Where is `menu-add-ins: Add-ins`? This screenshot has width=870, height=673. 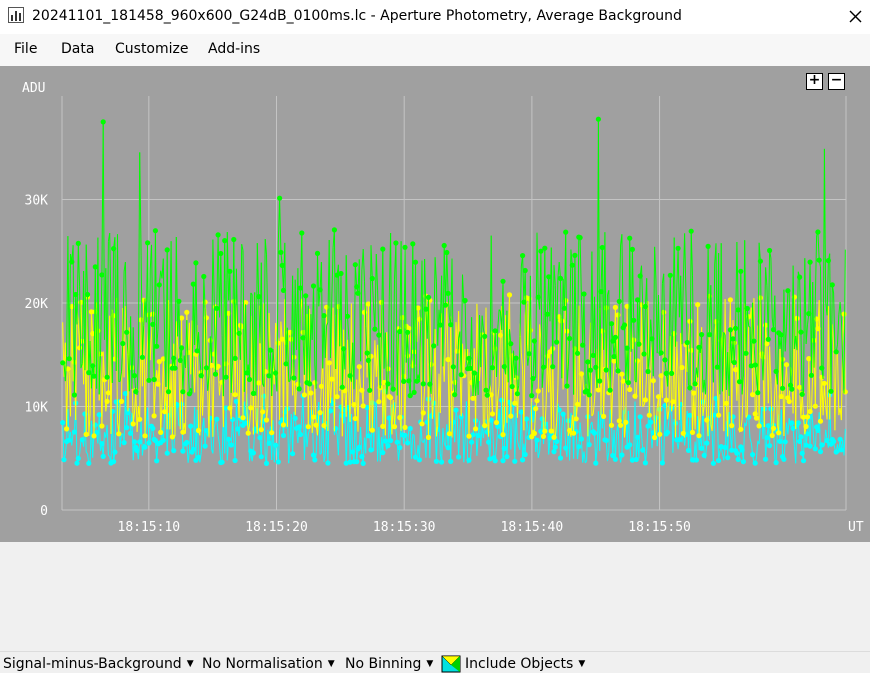
menu-add-ins: Add-ins is located at coordinates (234, 49).